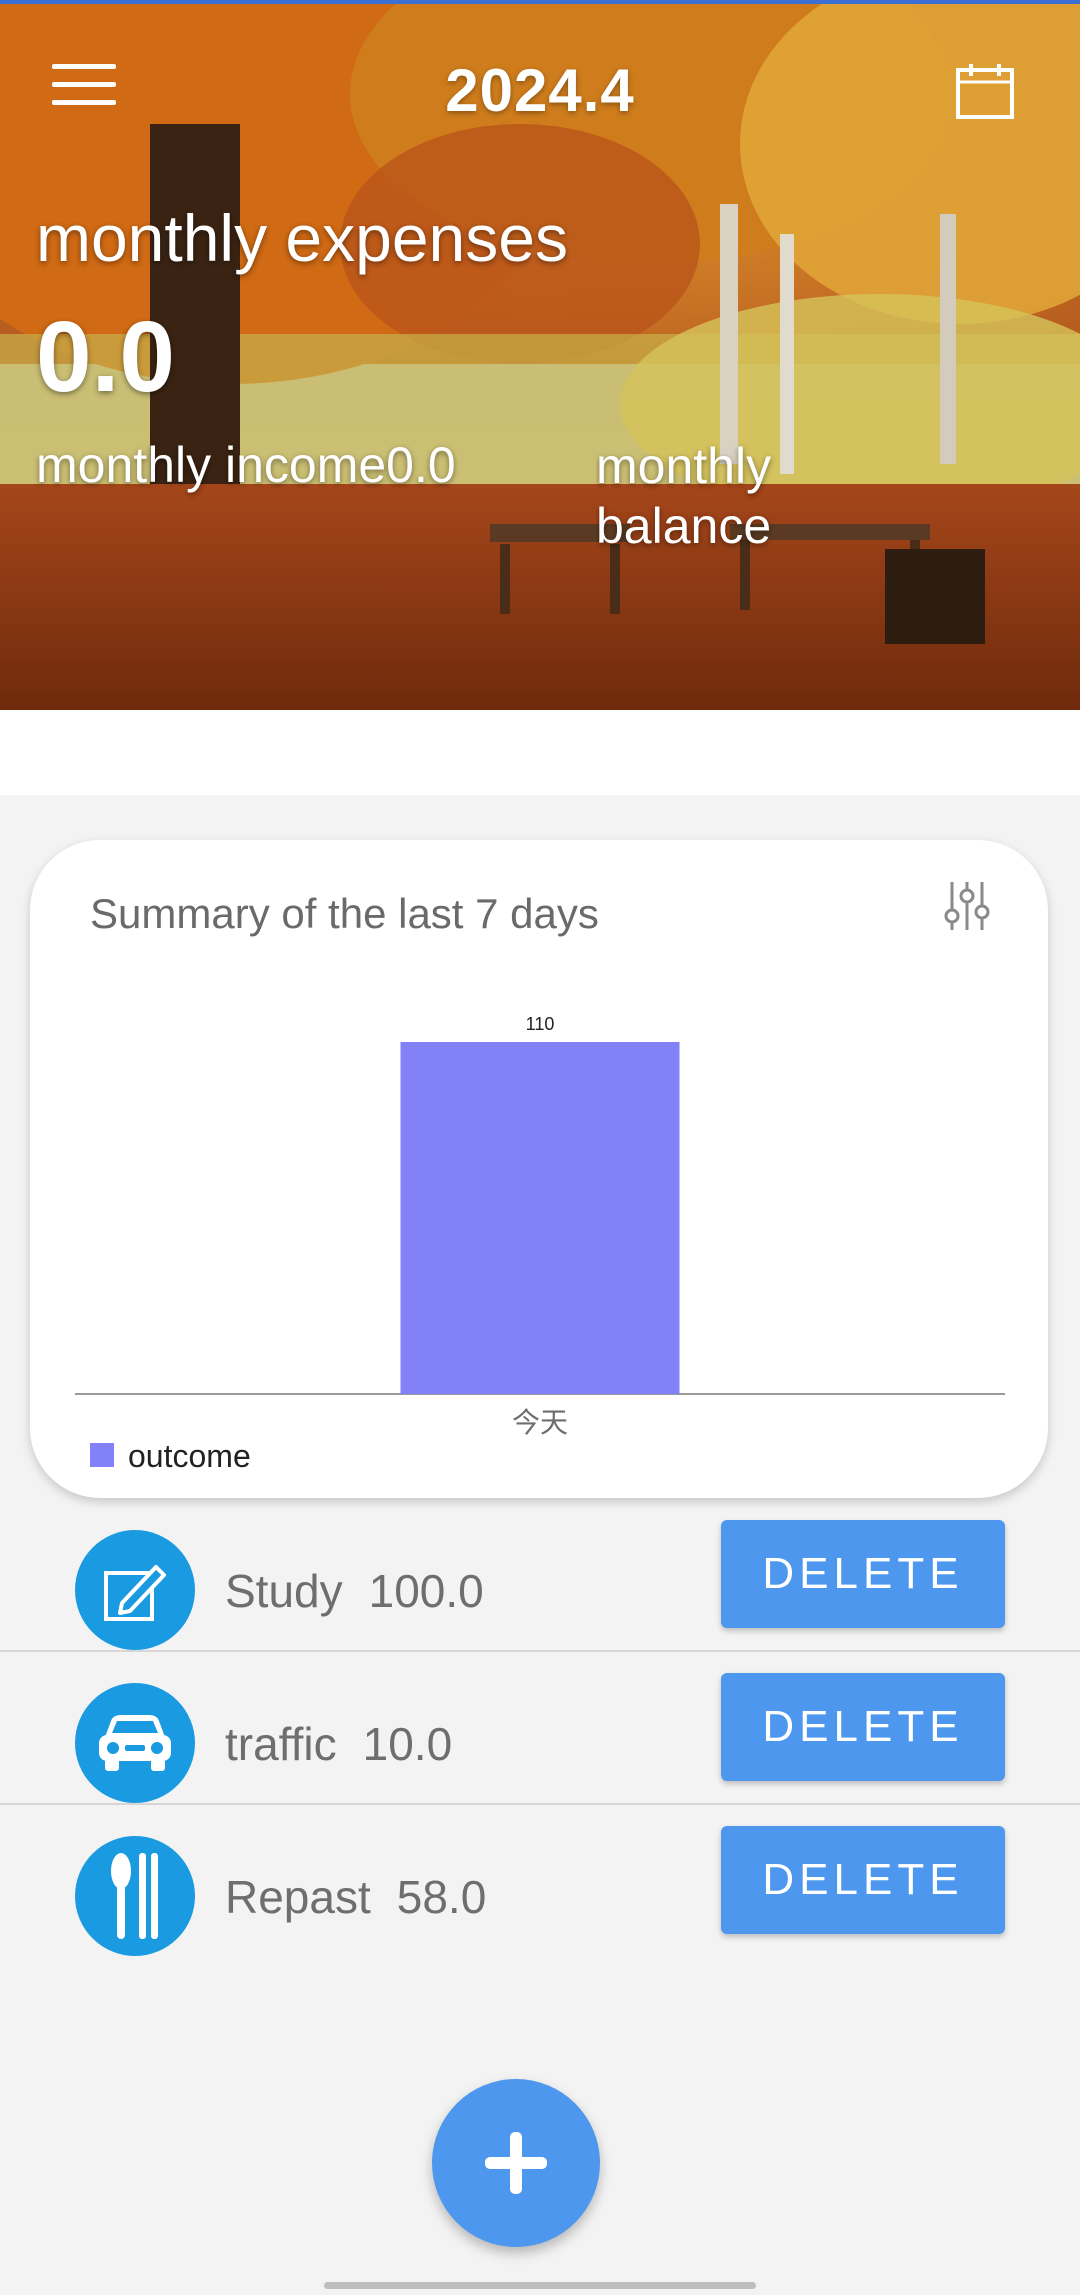  I want to click on monthly-income-value: 0.0, so click(421, 465).